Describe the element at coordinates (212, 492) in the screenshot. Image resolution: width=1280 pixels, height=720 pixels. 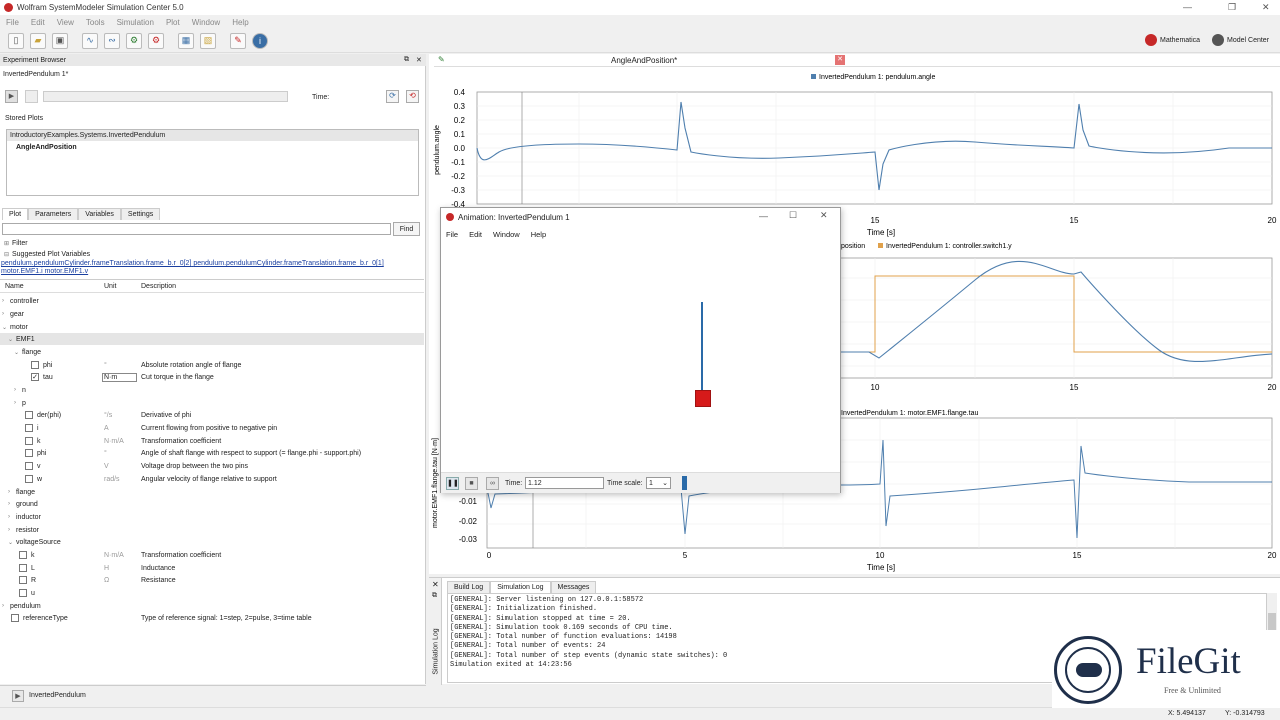
I see `tree-item-flange-2: › flange` at that location.